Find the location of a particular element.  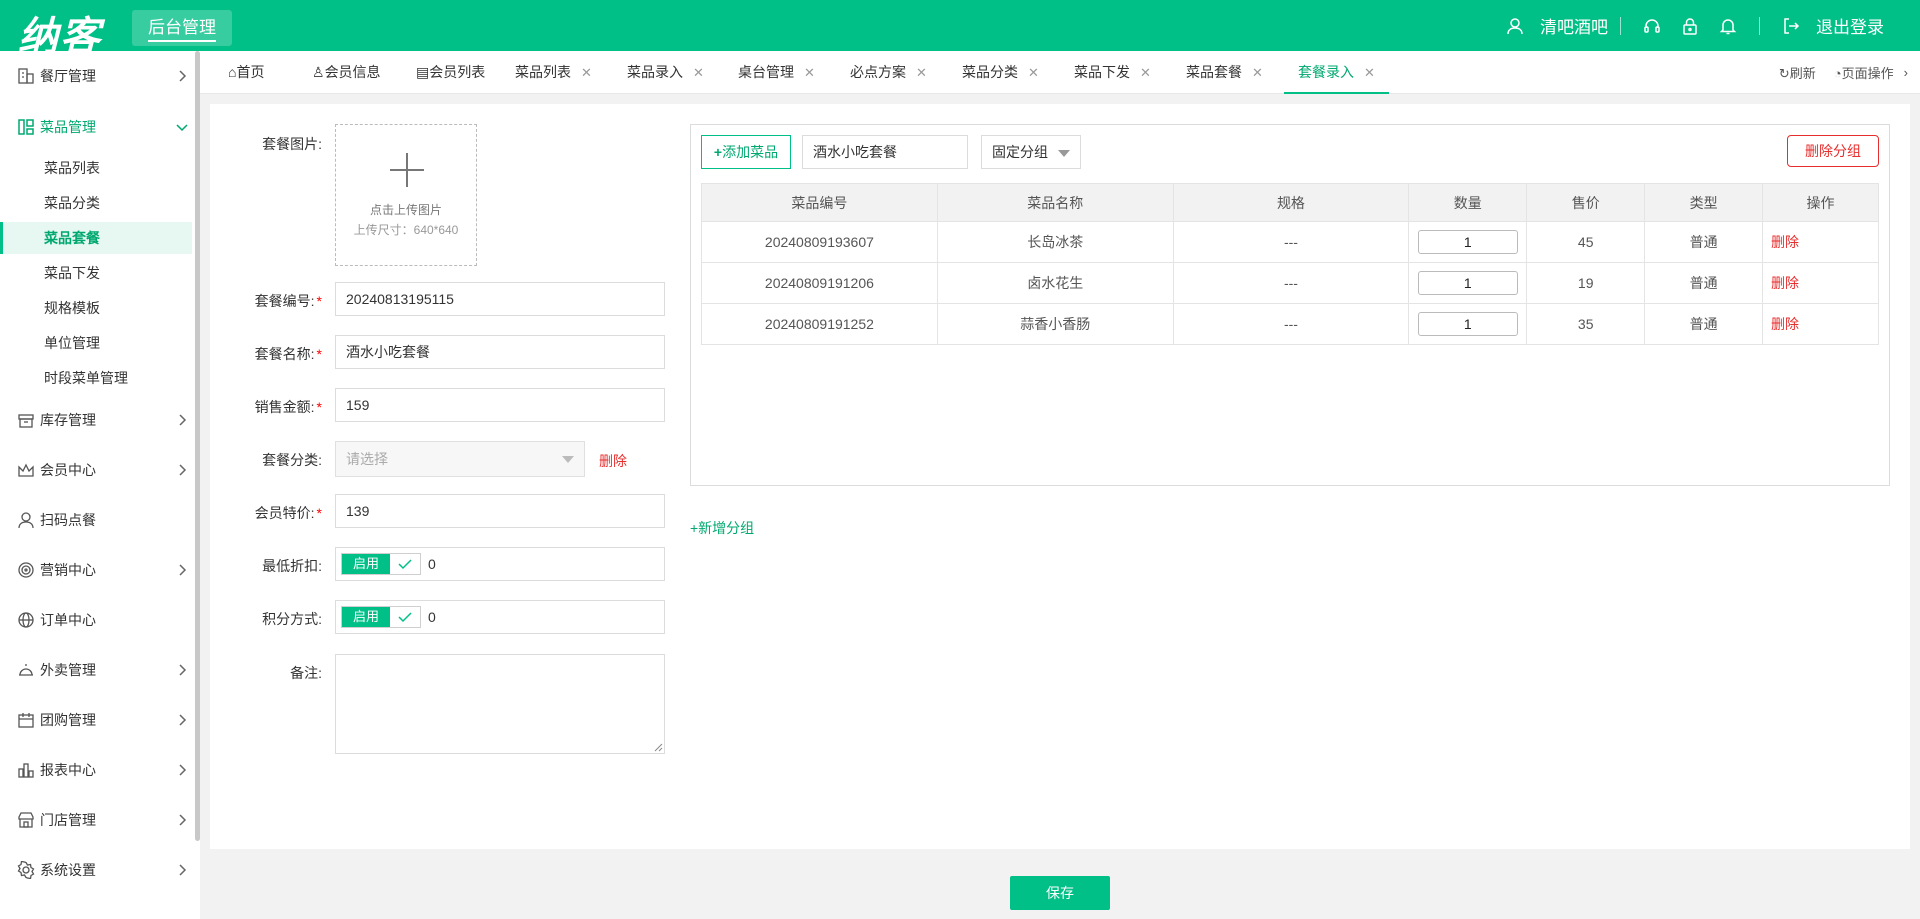

min-discount-toggle: 启用 is located at coordinates (381, 564).